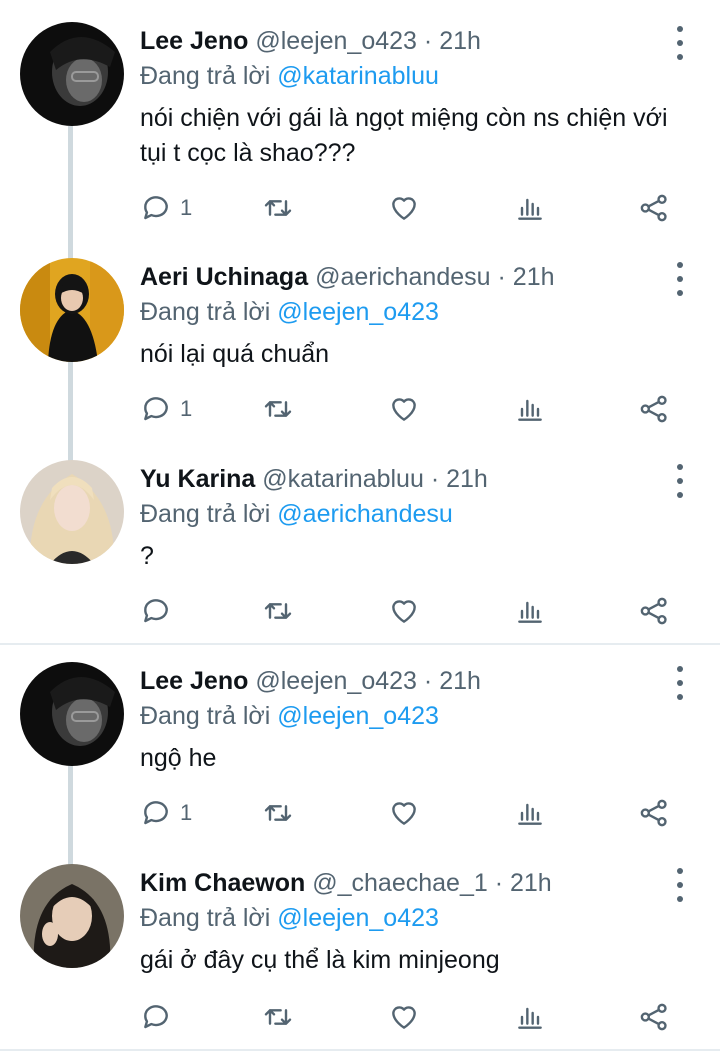 Image resolution: width=720 pixels, height=1055 pixels. I want to click on heart-icon, so click(404, 409).